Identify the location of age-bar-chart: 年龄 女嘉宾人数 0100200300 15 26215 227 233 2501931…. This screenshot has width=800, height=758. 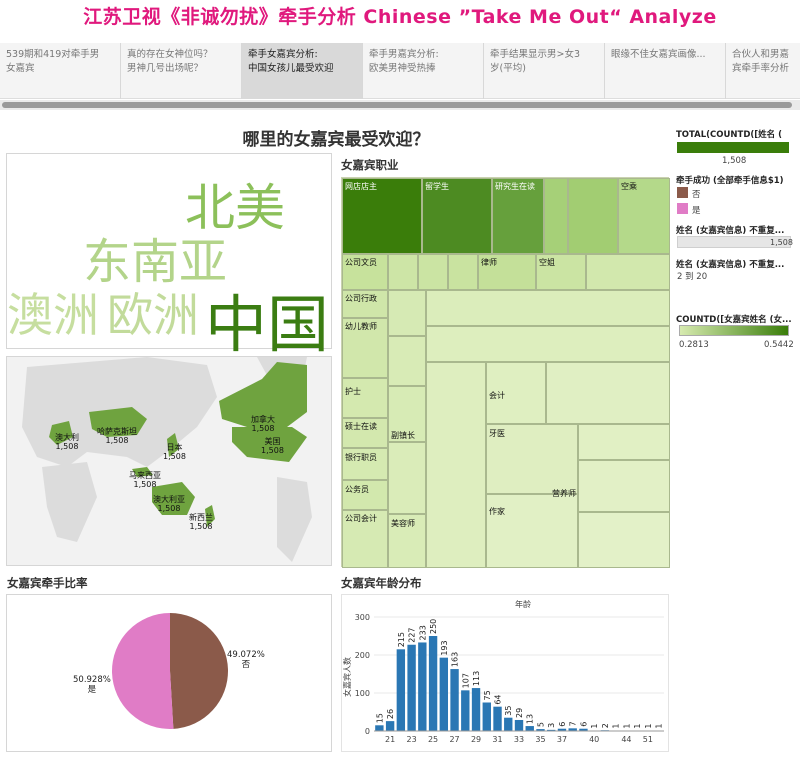
(503, 671).